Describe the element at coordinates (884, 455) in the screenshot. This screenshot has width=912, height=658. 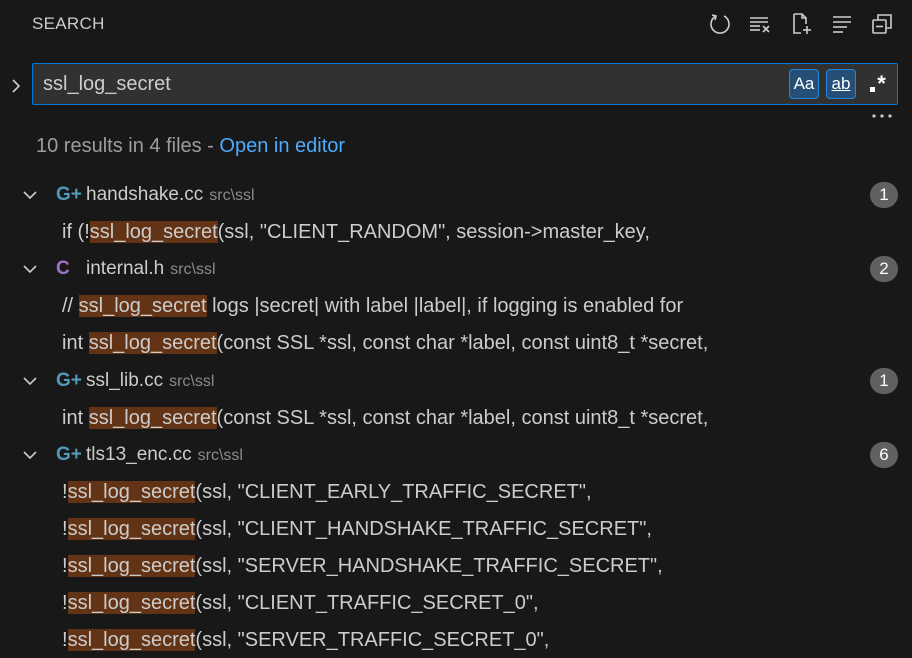
I see `match-count-badge: 6` at that location.